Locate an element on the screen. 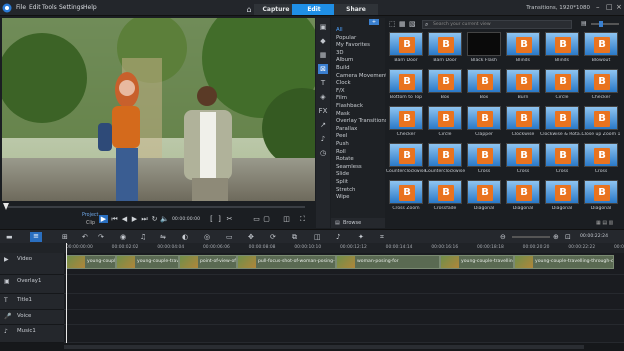 The height and width of the screenshot is (351, 624). title-icon: T is located at coordinates (323, 83).